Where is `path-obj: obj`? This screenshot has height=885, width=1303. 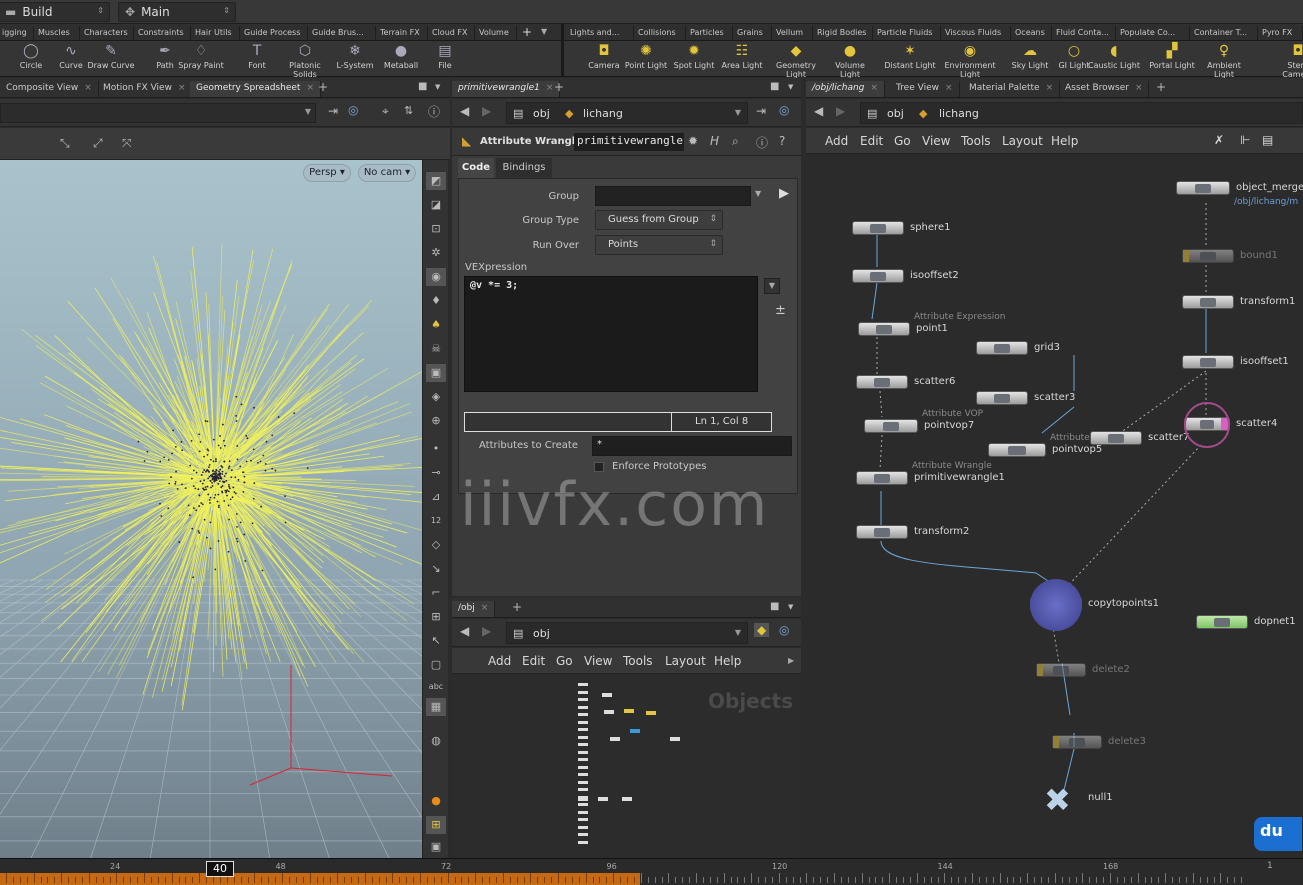
path-obj: obj is located at coordinates (541, 113).